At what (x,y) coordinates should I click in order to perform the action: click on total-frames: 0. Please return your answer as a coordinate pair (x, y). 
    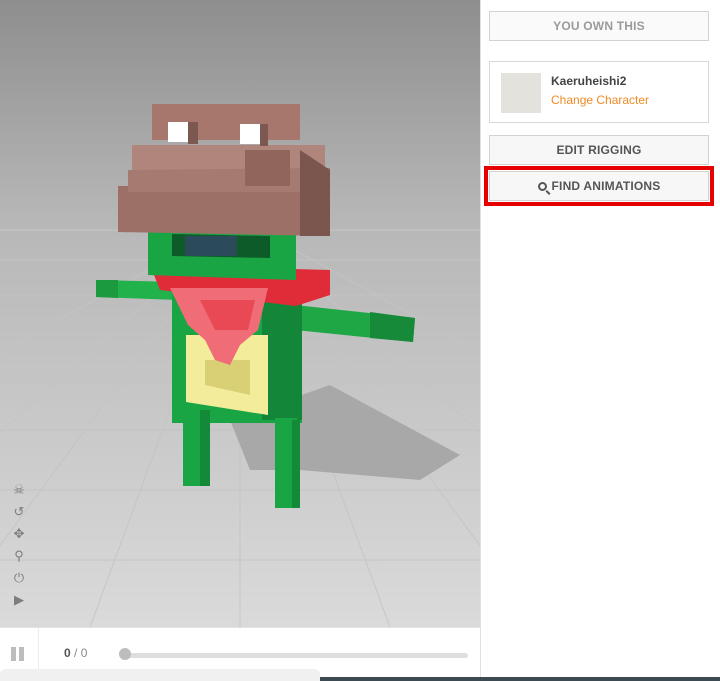
    Looking at the image, I should click on (84, 653).